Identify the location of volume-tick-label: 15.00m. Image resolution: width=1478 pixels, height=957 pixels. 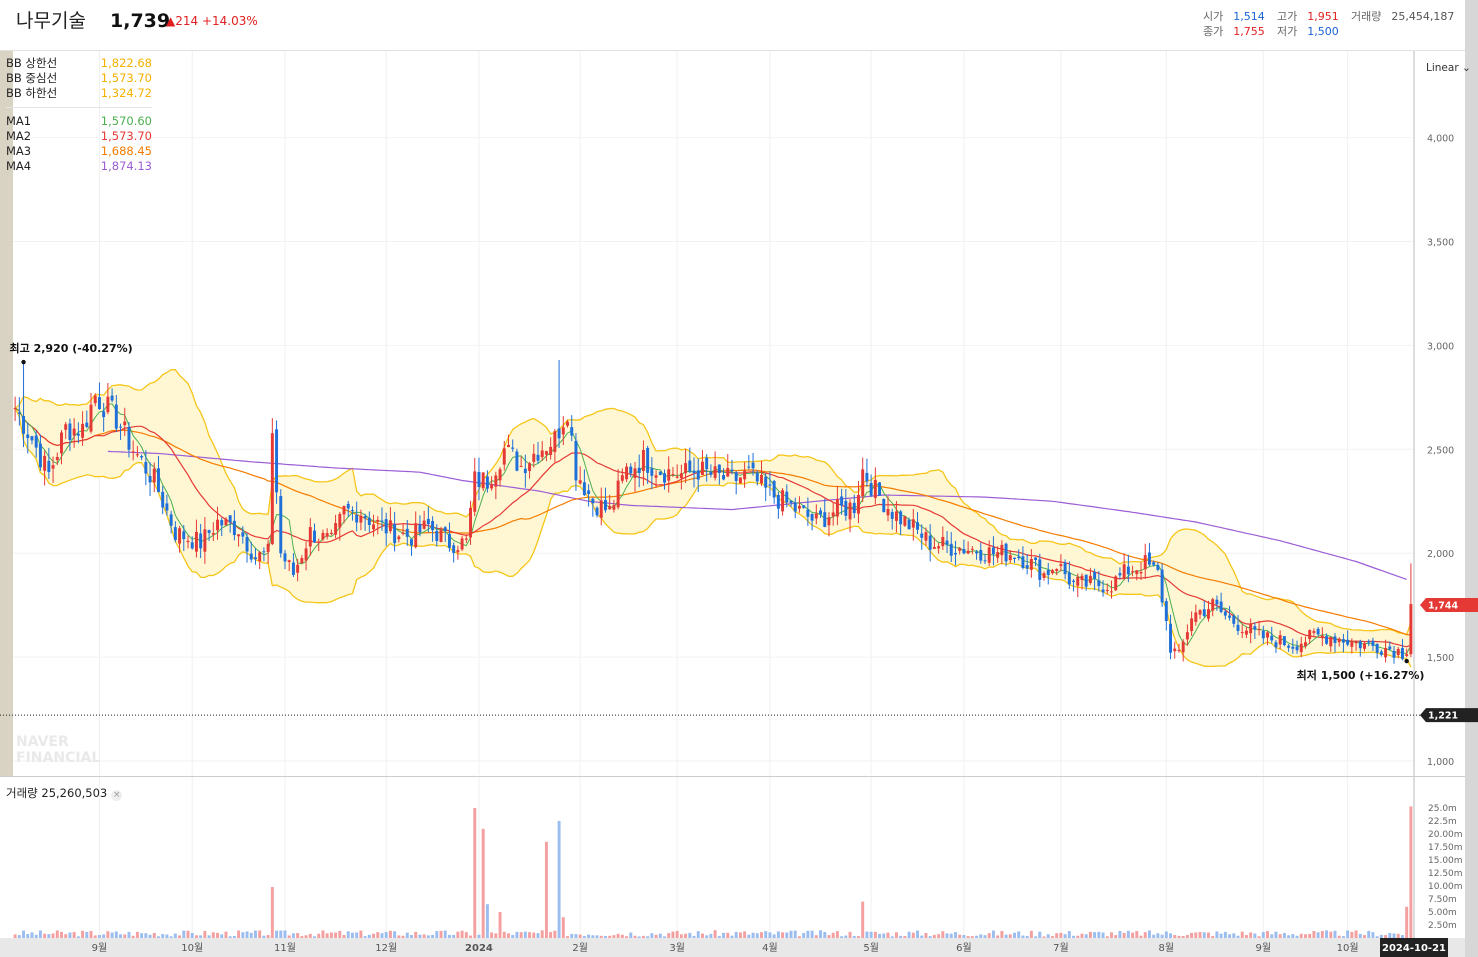
(1445, 861).